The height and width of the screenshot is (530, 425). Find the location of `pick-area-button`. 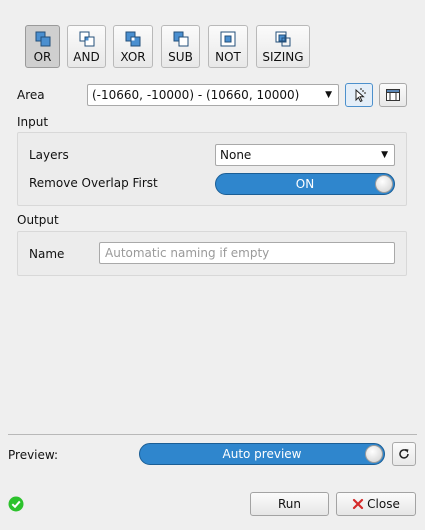

pick-area-button is located at coordinates (359, 95).